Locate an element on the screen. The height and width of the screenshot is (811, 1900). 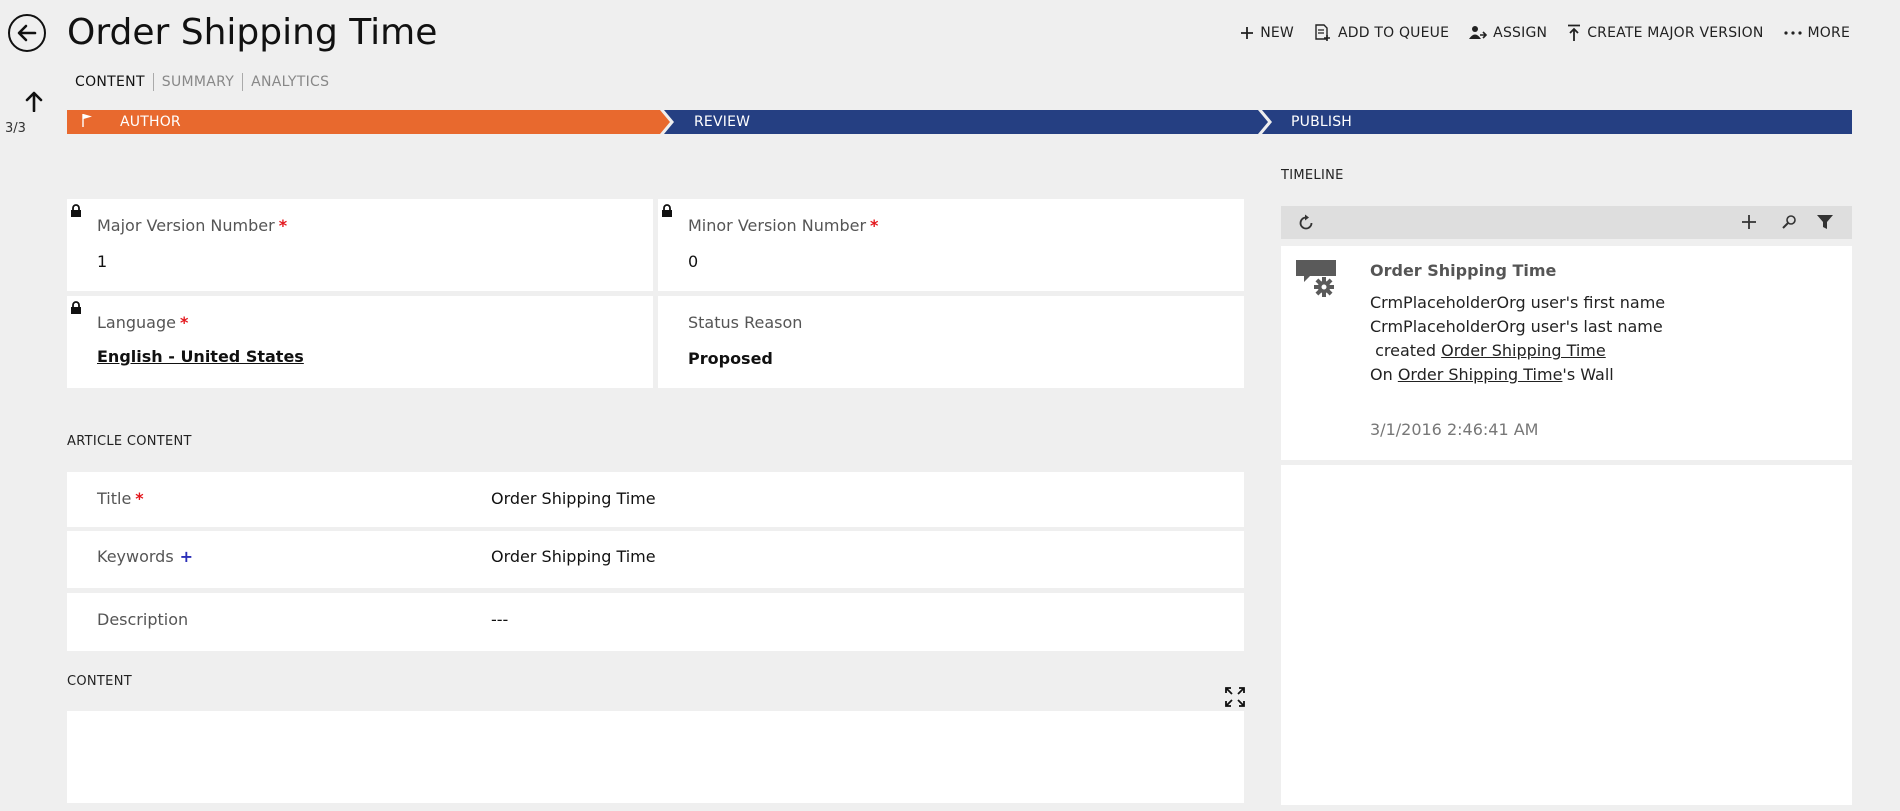
stage-review-shape is located at coordinates (966, 122).